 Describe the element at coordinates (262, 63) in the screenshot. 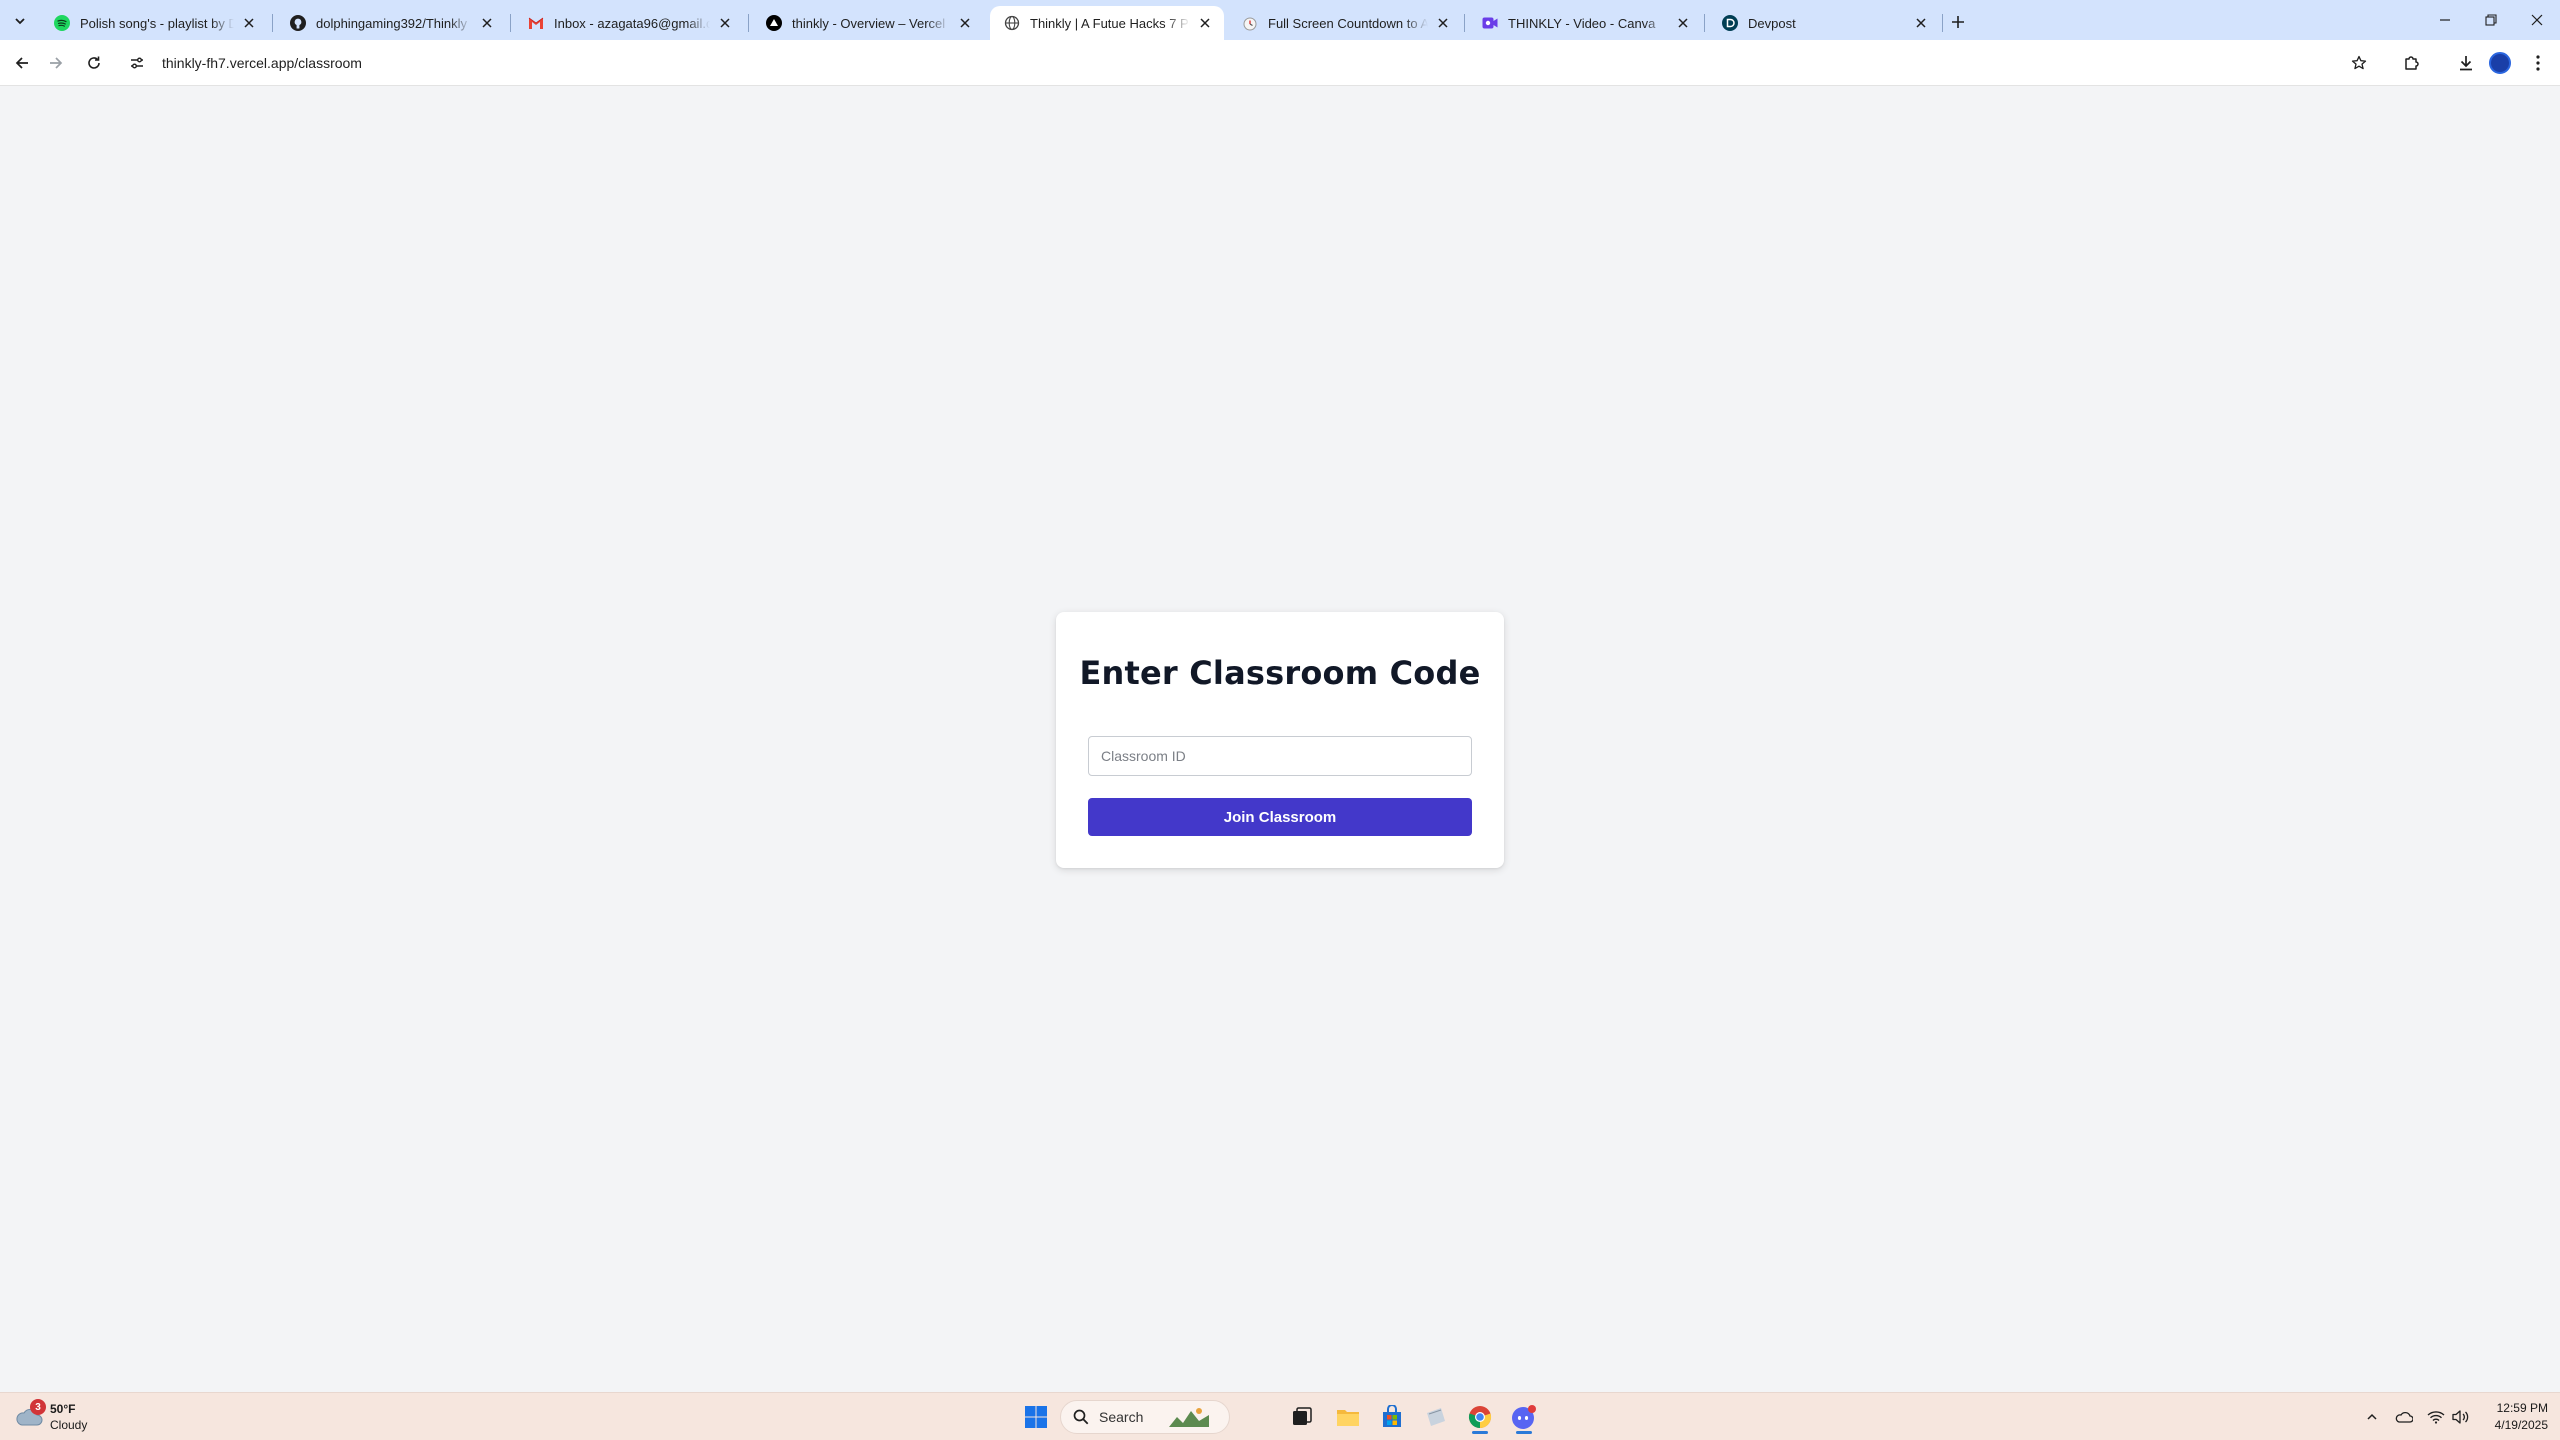

I see `url-text: thinkly-fh7.vercel.app/classroom` at that location.